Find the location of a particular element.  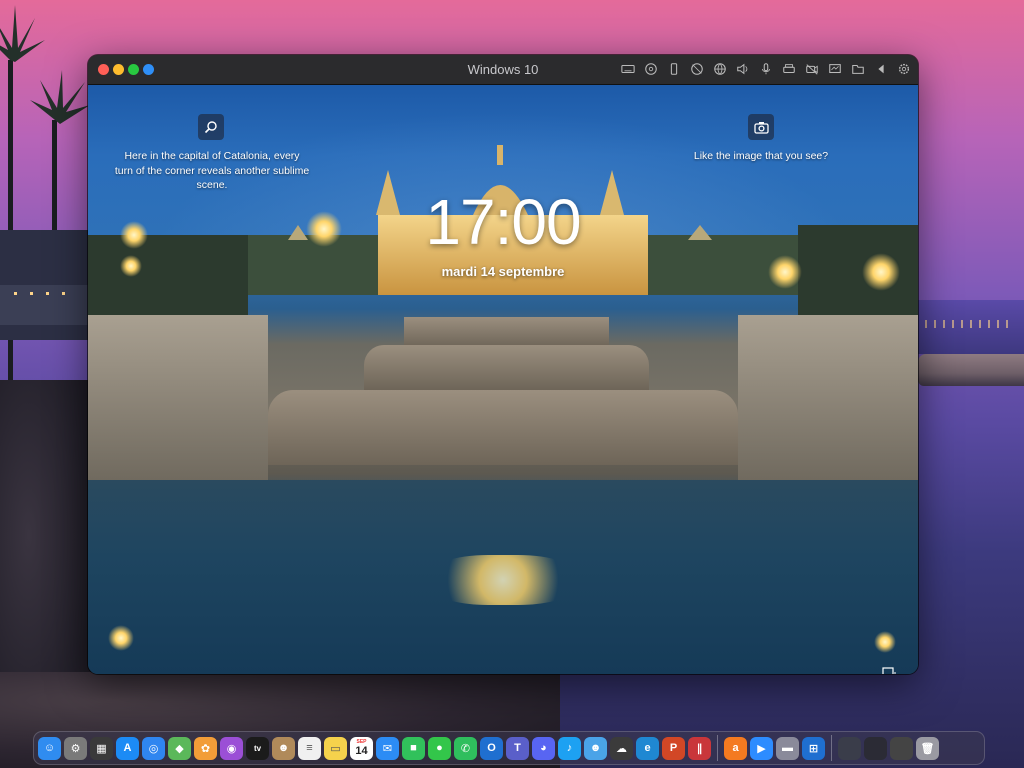

powerpoint-icon: P is located at coordinates (673, 748).